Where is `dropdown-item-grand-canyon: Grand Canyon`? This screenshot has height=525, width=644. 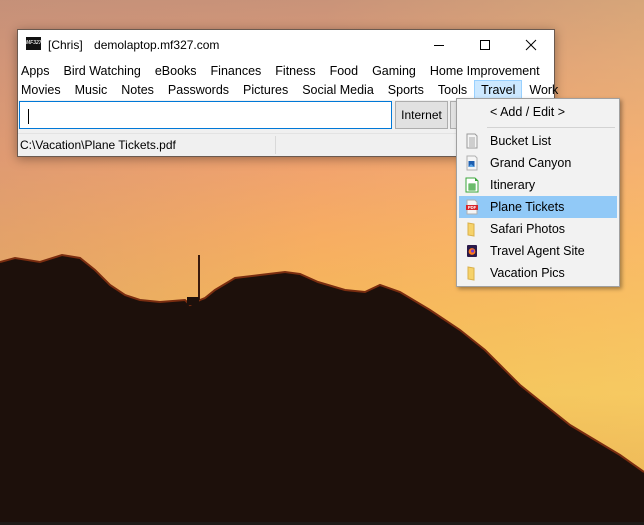
dropdown-item-grand-canyon: Grand Canyon is located at coordinates (538, 163).